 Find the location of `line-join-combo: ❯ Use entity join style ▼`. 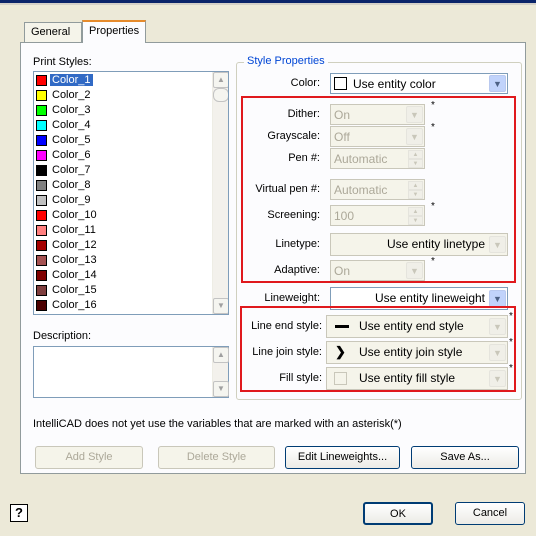

line-join-combo: ❯ Use entity join style ▼ is located at coordinates (417, 352).